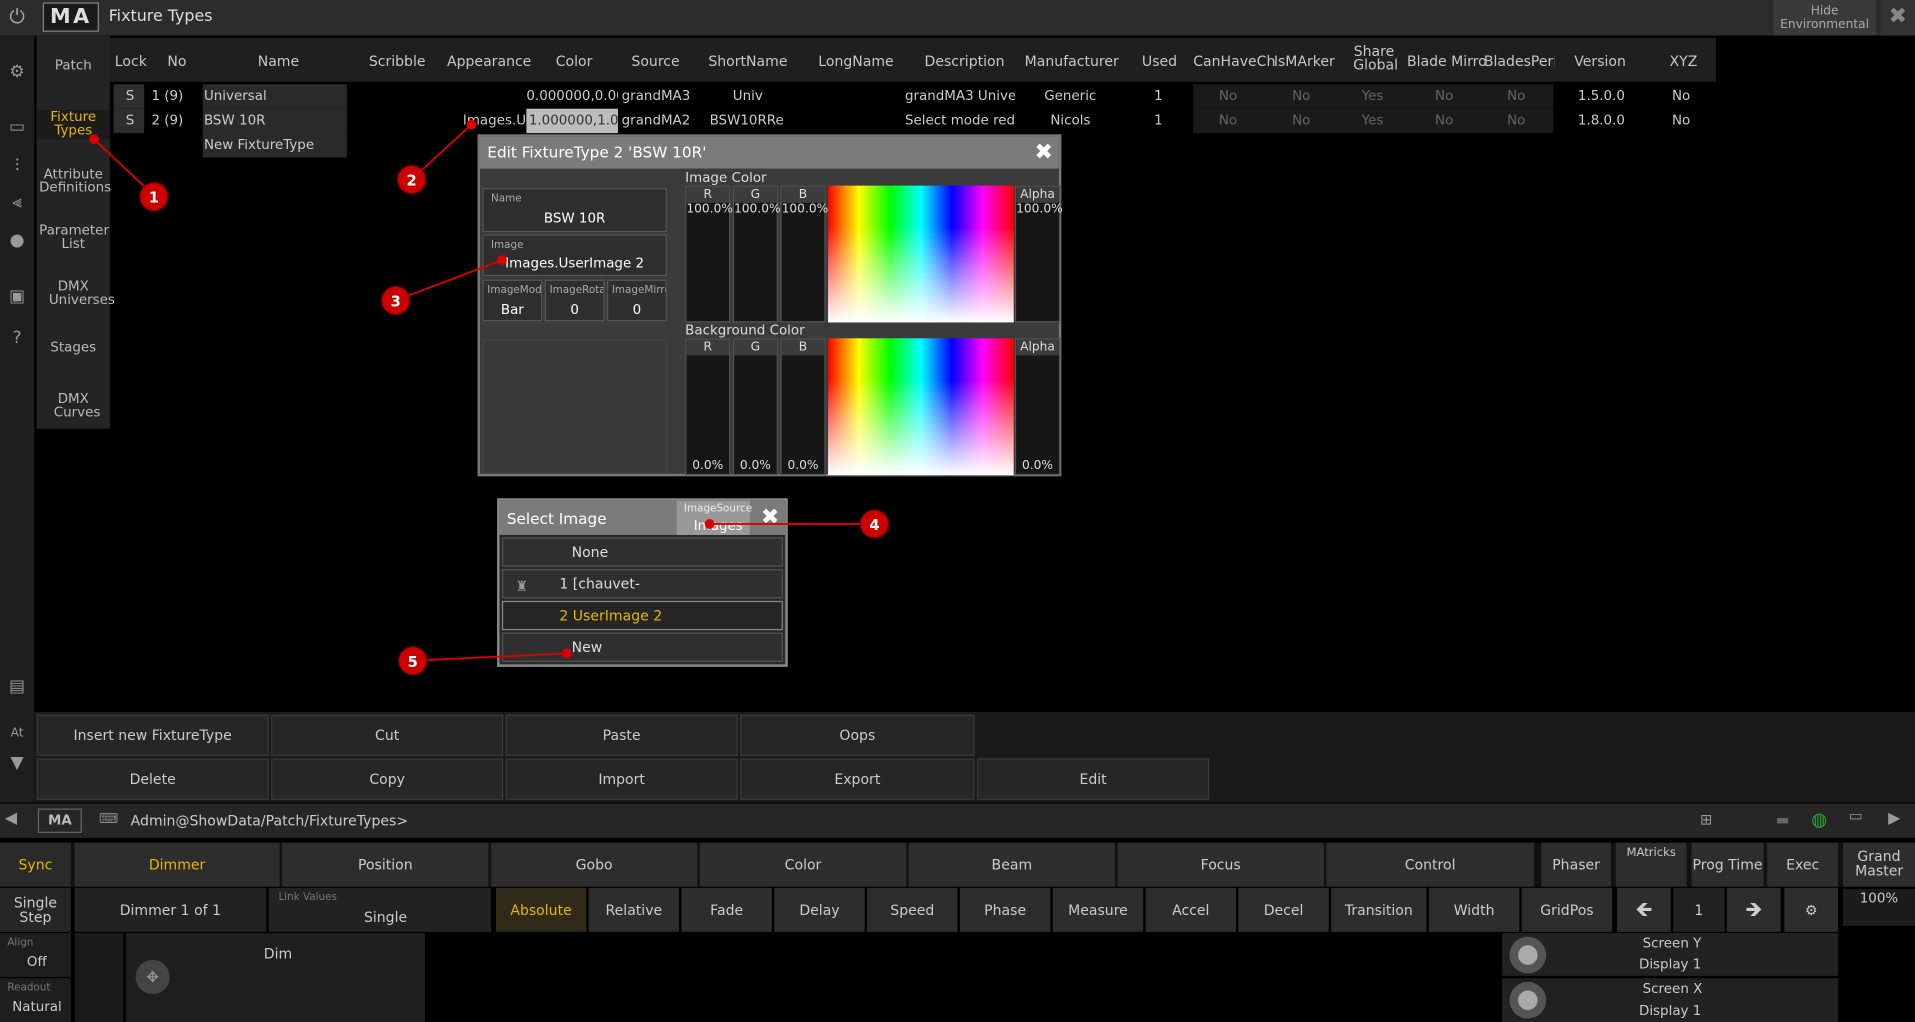  Describe the element at coordinates (385, 864) in the screenshot. I see `tab-position: Position` at that location.